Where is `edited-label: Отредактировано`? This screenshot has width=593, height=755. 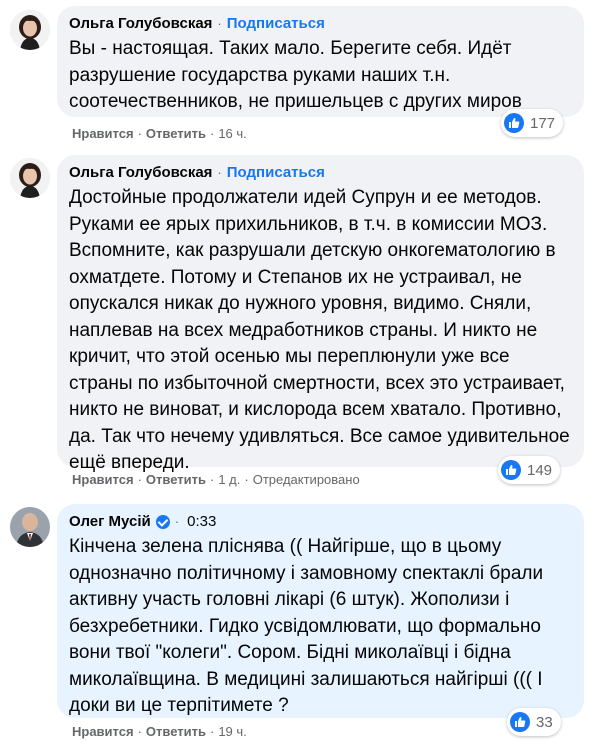 edited-label: Отредактировано is located at coordinates (306, 479).